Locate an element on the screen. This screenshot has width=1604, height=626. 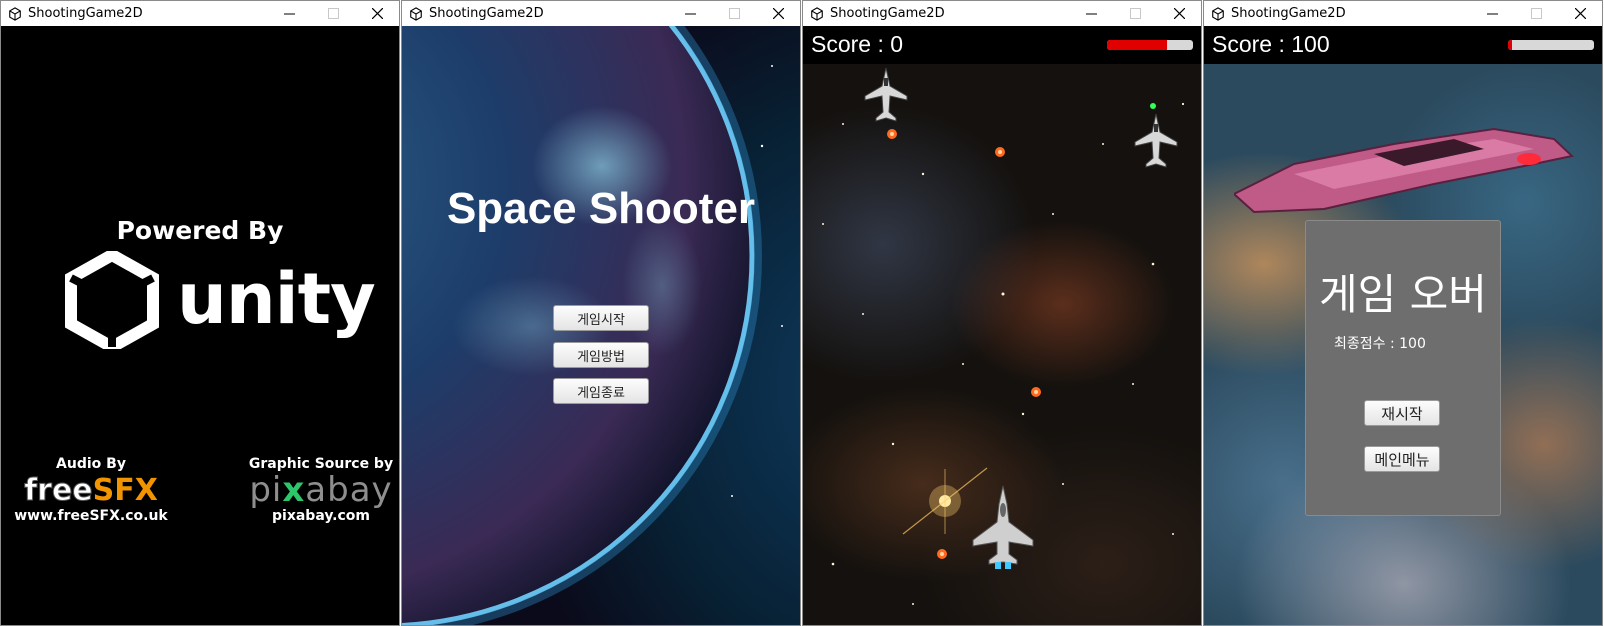
pixabay-url: pixabay.com is located at coordinates (321, 516).